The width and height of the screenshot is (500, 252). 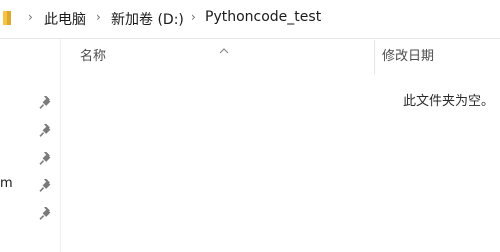 What do you see at coordinates (408, 57) in the screenshot?
I see `column-header-date-modified: 修改日期` at bounding box center [408, 57].